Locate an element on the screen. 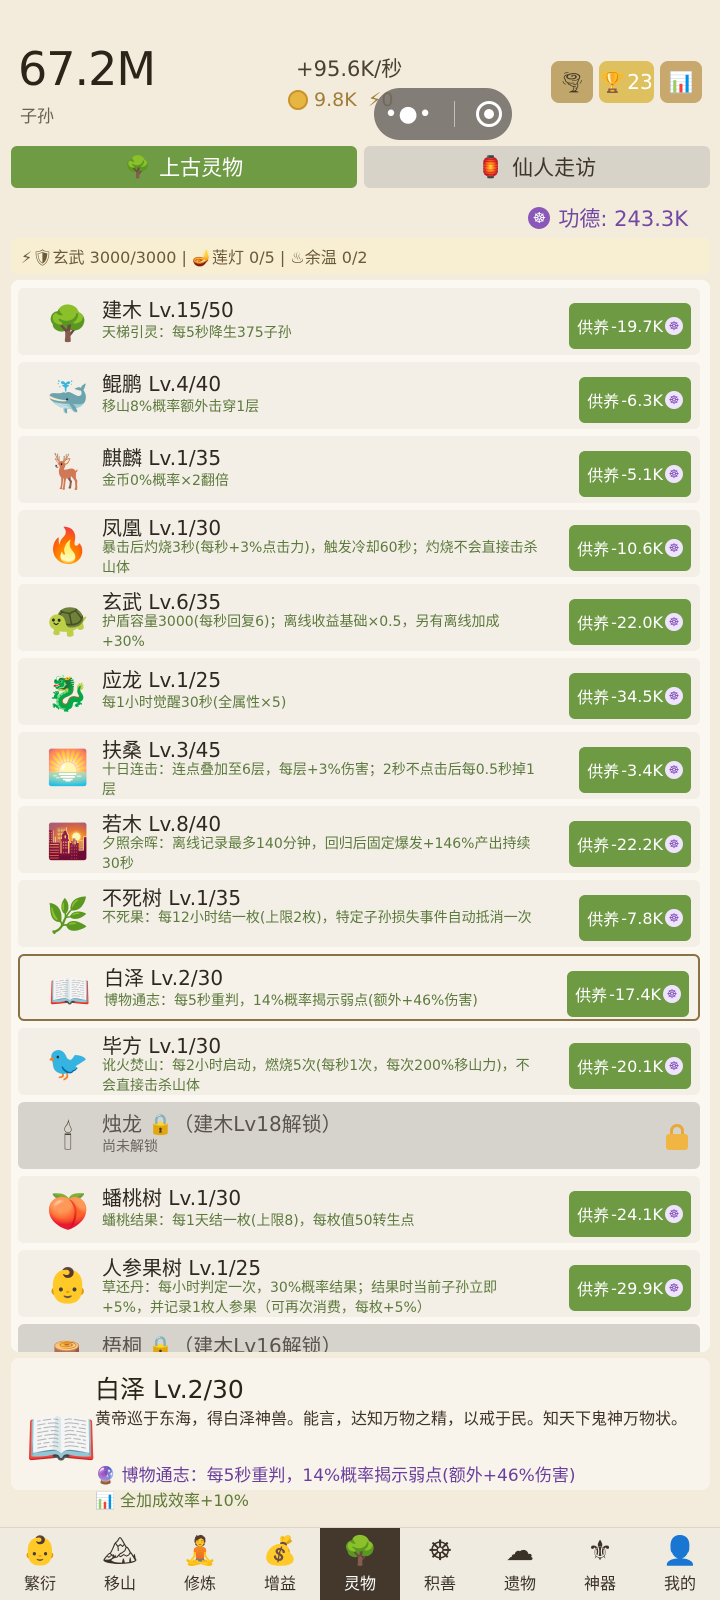  spirit-icon: 🐳 is located at coordinates (68, 398).